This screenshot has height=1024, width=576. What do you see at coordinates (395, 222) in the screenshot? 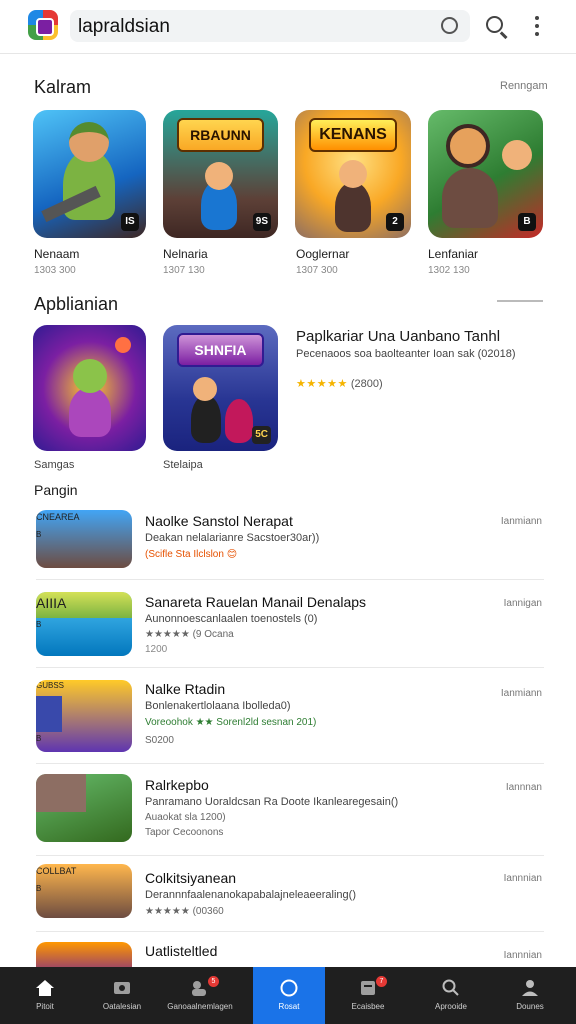
I see `rating-badge: 2` at bounding box center [395, 222].